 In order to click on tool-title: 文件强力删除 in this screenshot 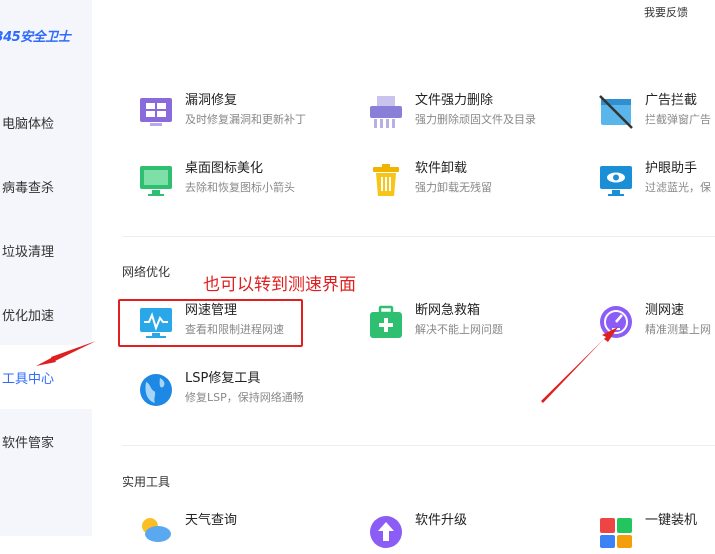, I will do `click(454, 100)`.